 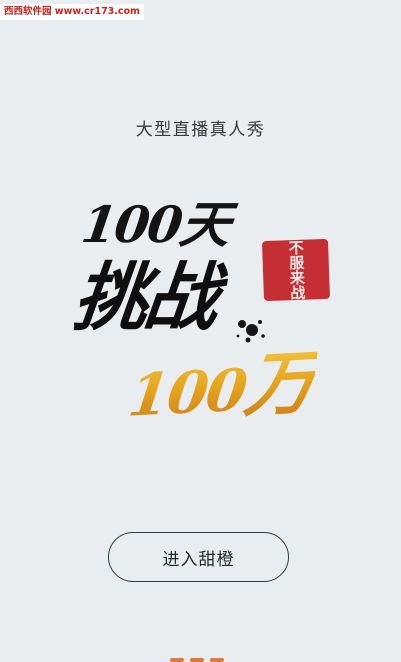 What do you see at coordinates (198, 557) in the screenshot?
I see `enter-app-button: 进入甜橙` at bounding box center [198, 557].